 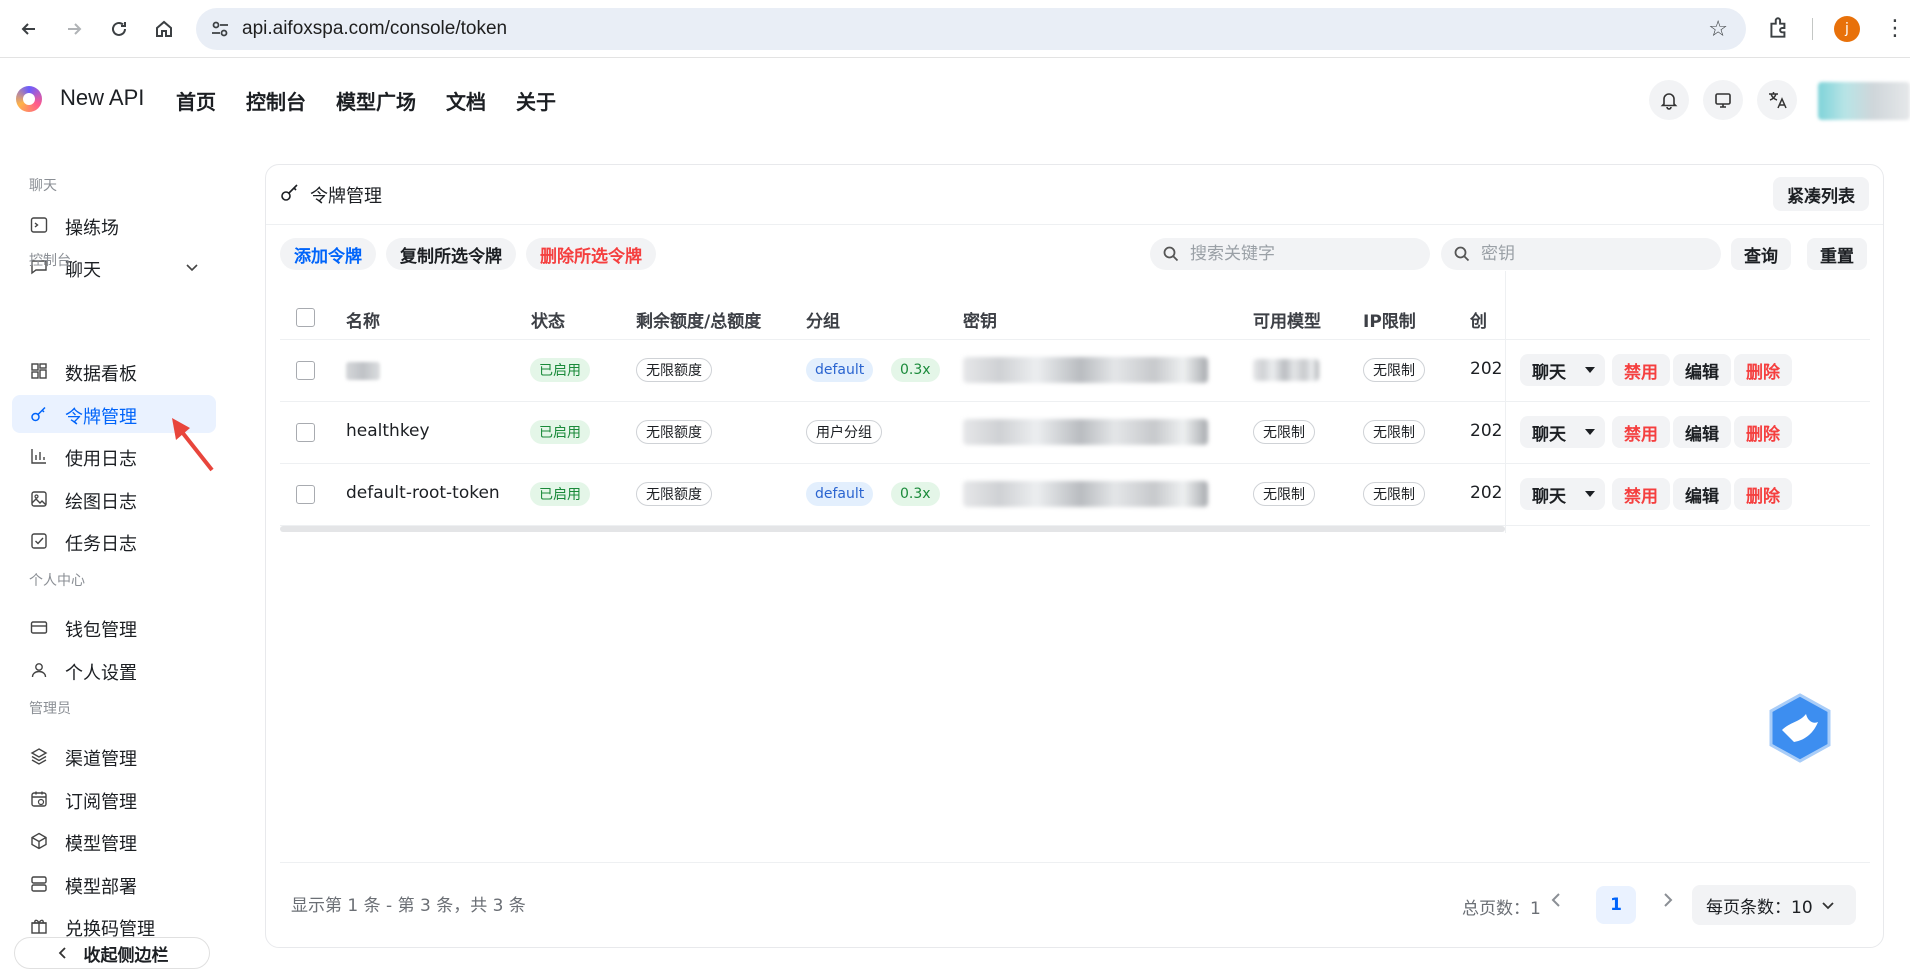 I want to click on token-name-redacted, so click(x=363, y=371).